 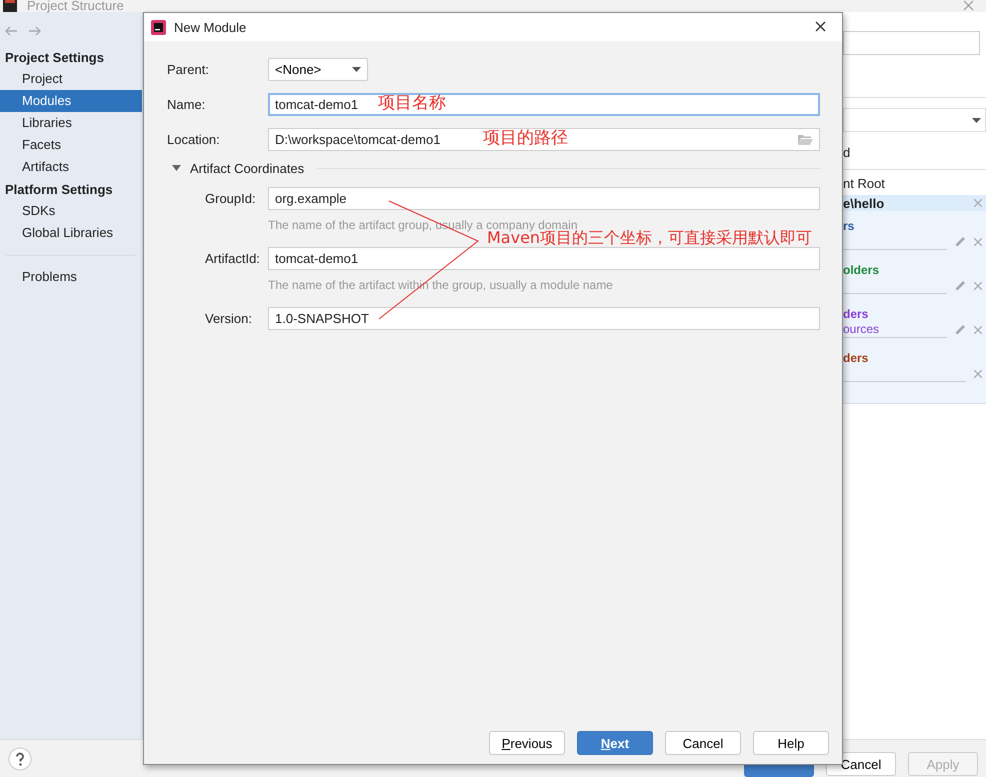 I want to click on input-field: org.example, so click(x=544, y=198).